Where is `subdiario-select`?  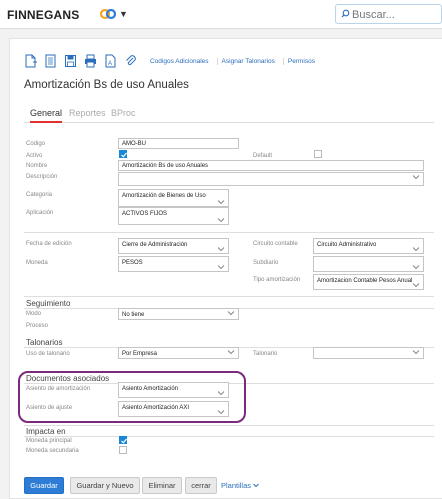 subdiario-select is located at coordinates (368, 264).